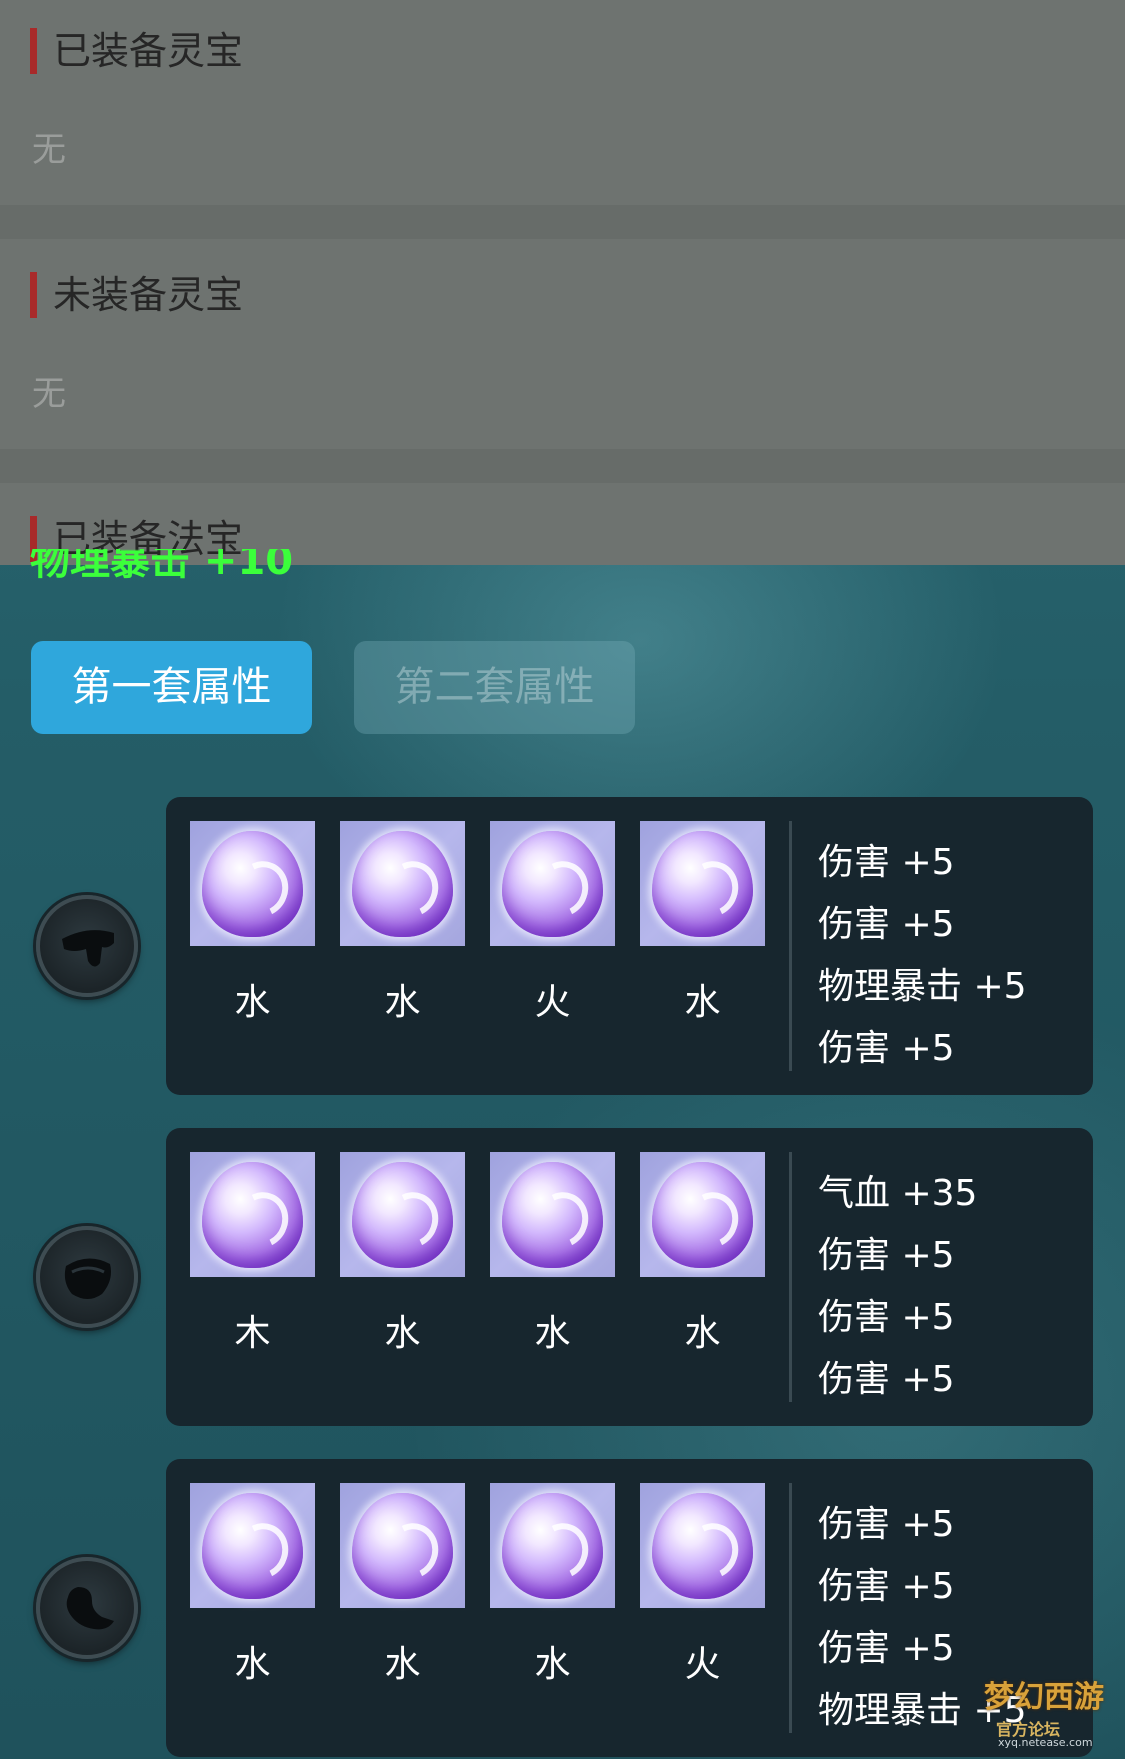  I want to click on section-value-unequipped-lingbao: 无, so click(49, 394).